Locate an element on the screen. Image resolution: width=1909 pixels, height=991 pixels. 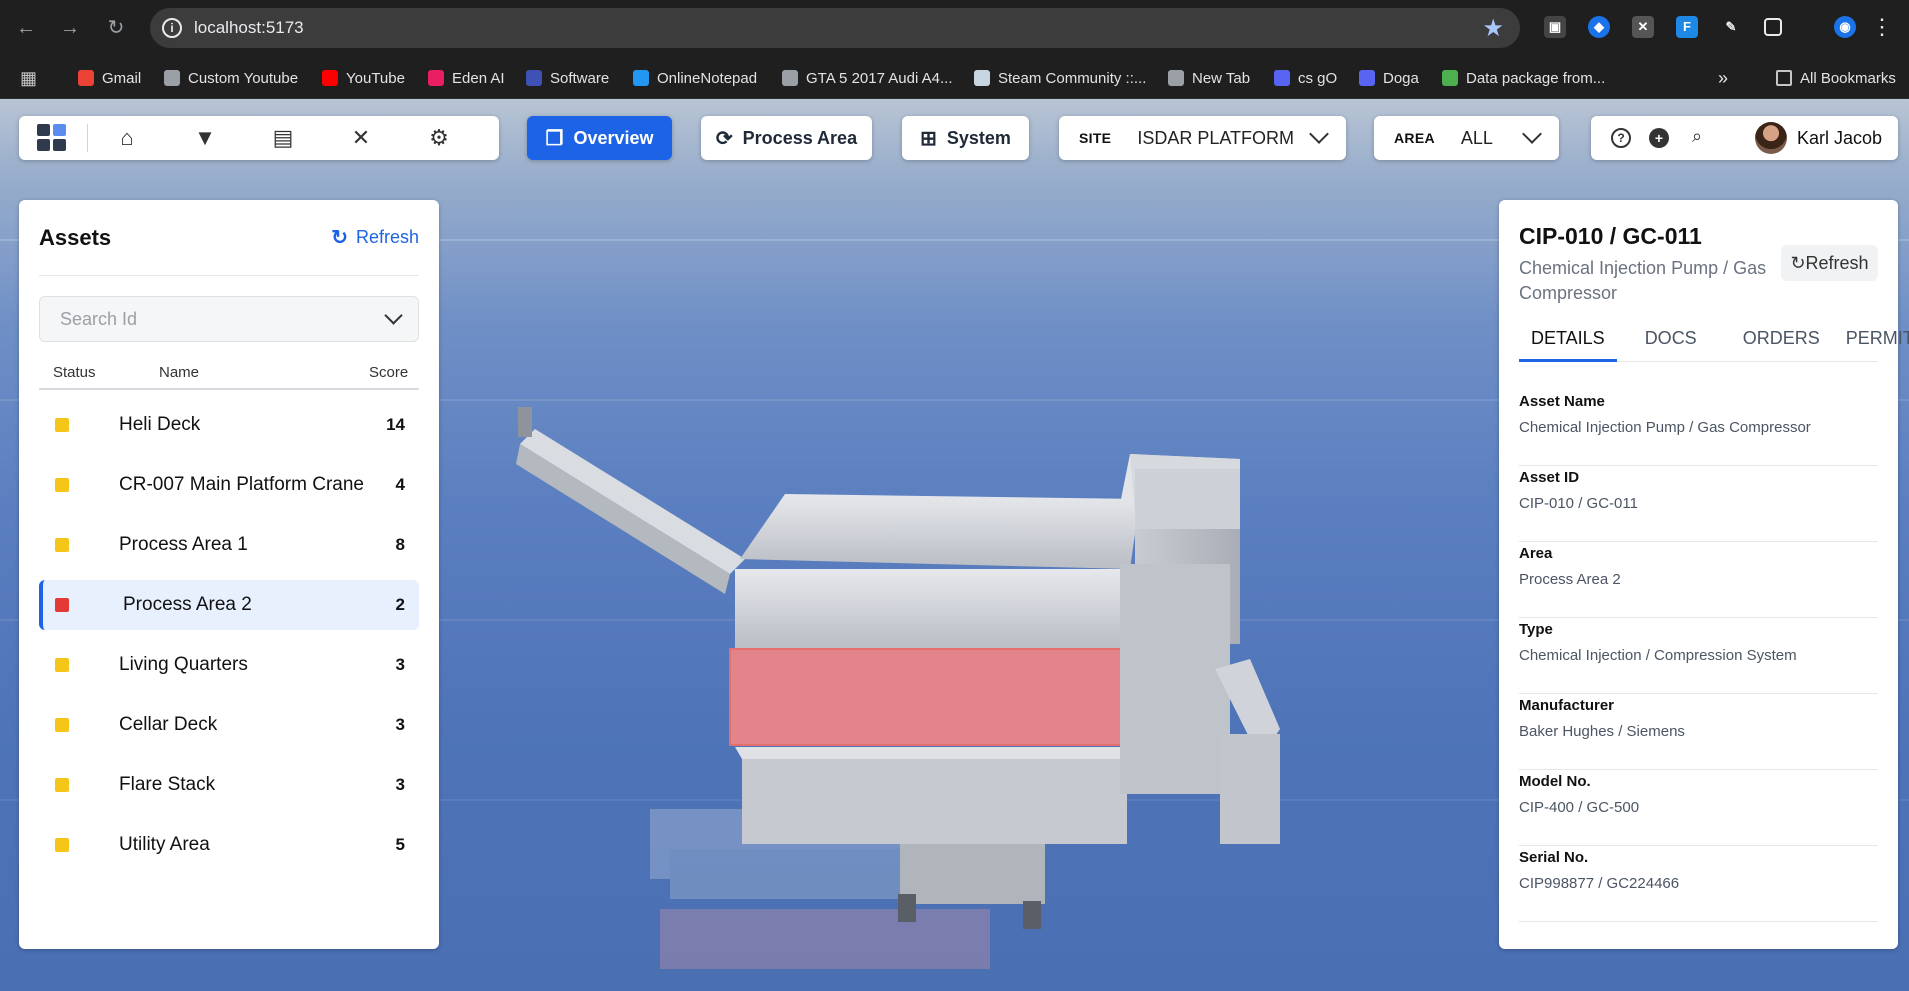
column-header-score: Score is located at coordinates (394, 376).